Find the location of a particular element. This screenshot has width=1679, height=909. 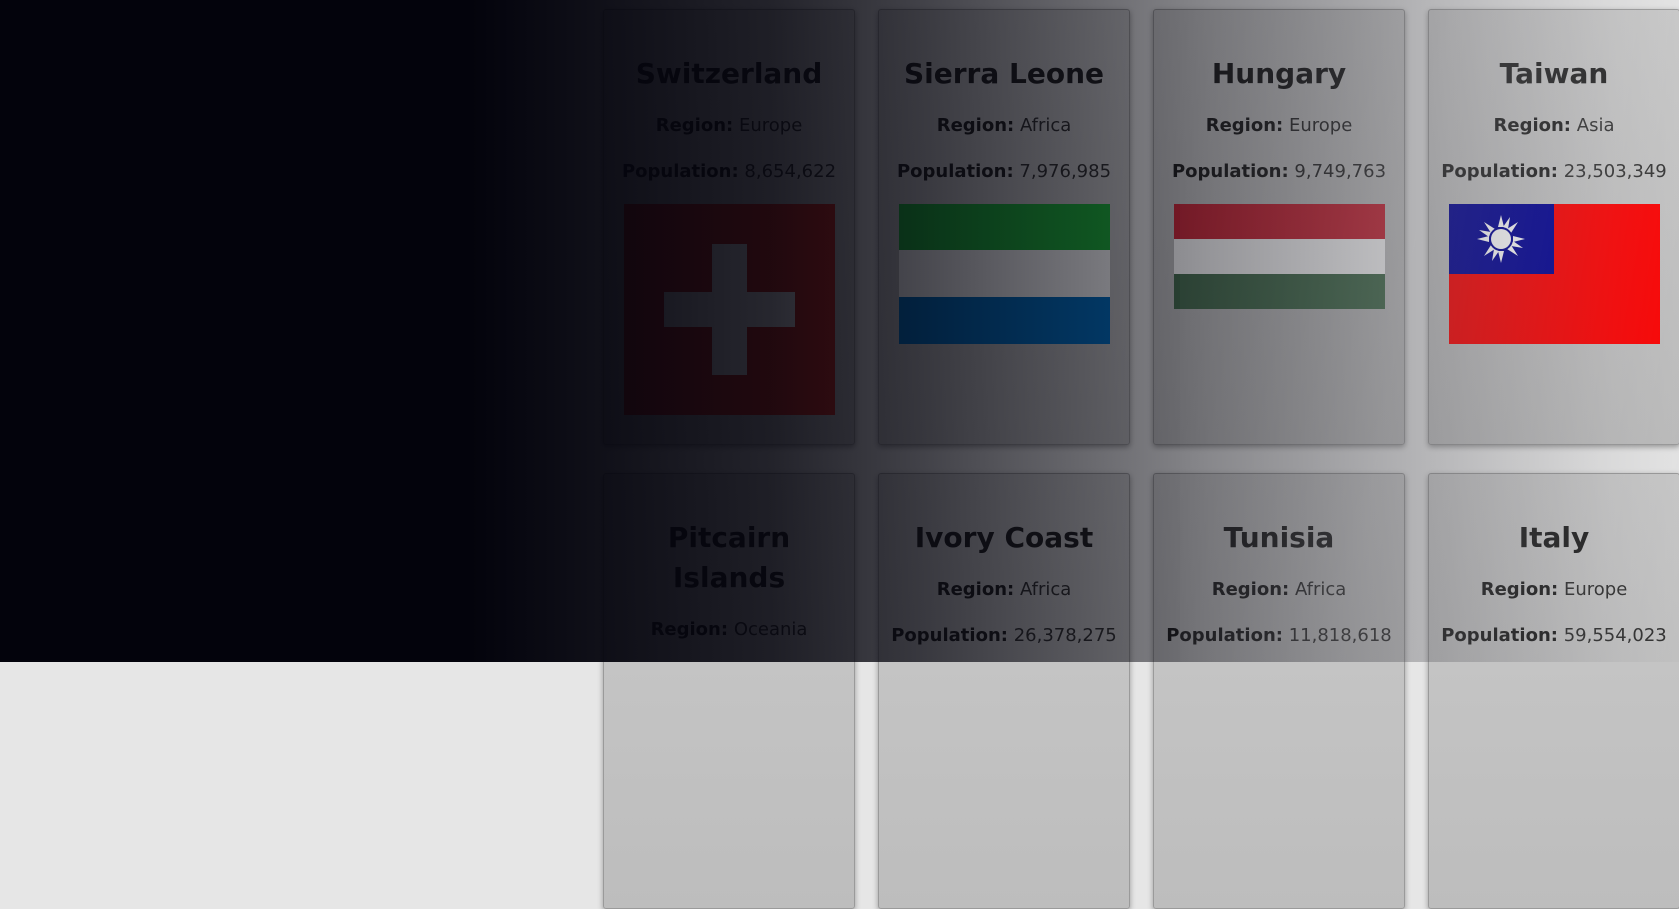

country-card-pitcairn-islands: Pitcairn Islands Region: Oceania is located at coordinates (729, 691).